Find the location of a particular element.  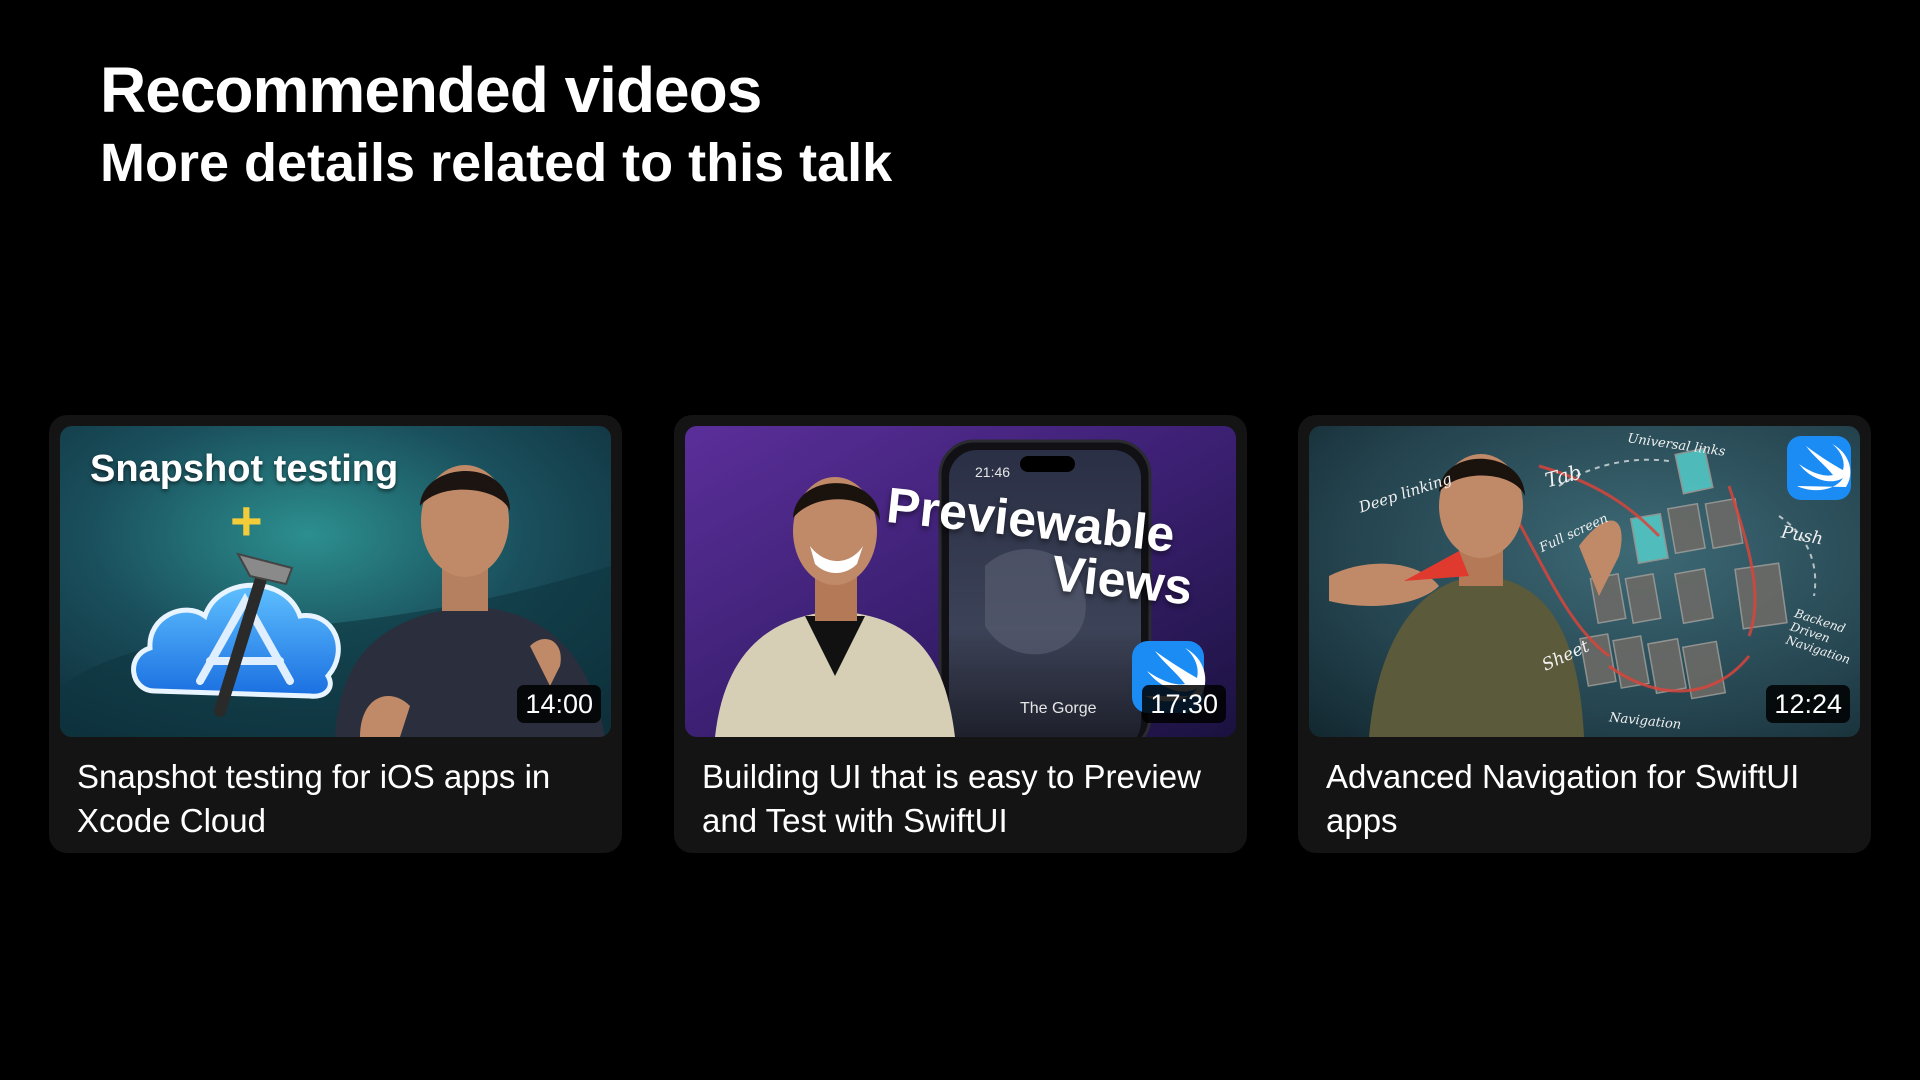

video-duration-badge: 12:24 is located at coordinates (1808, 704).